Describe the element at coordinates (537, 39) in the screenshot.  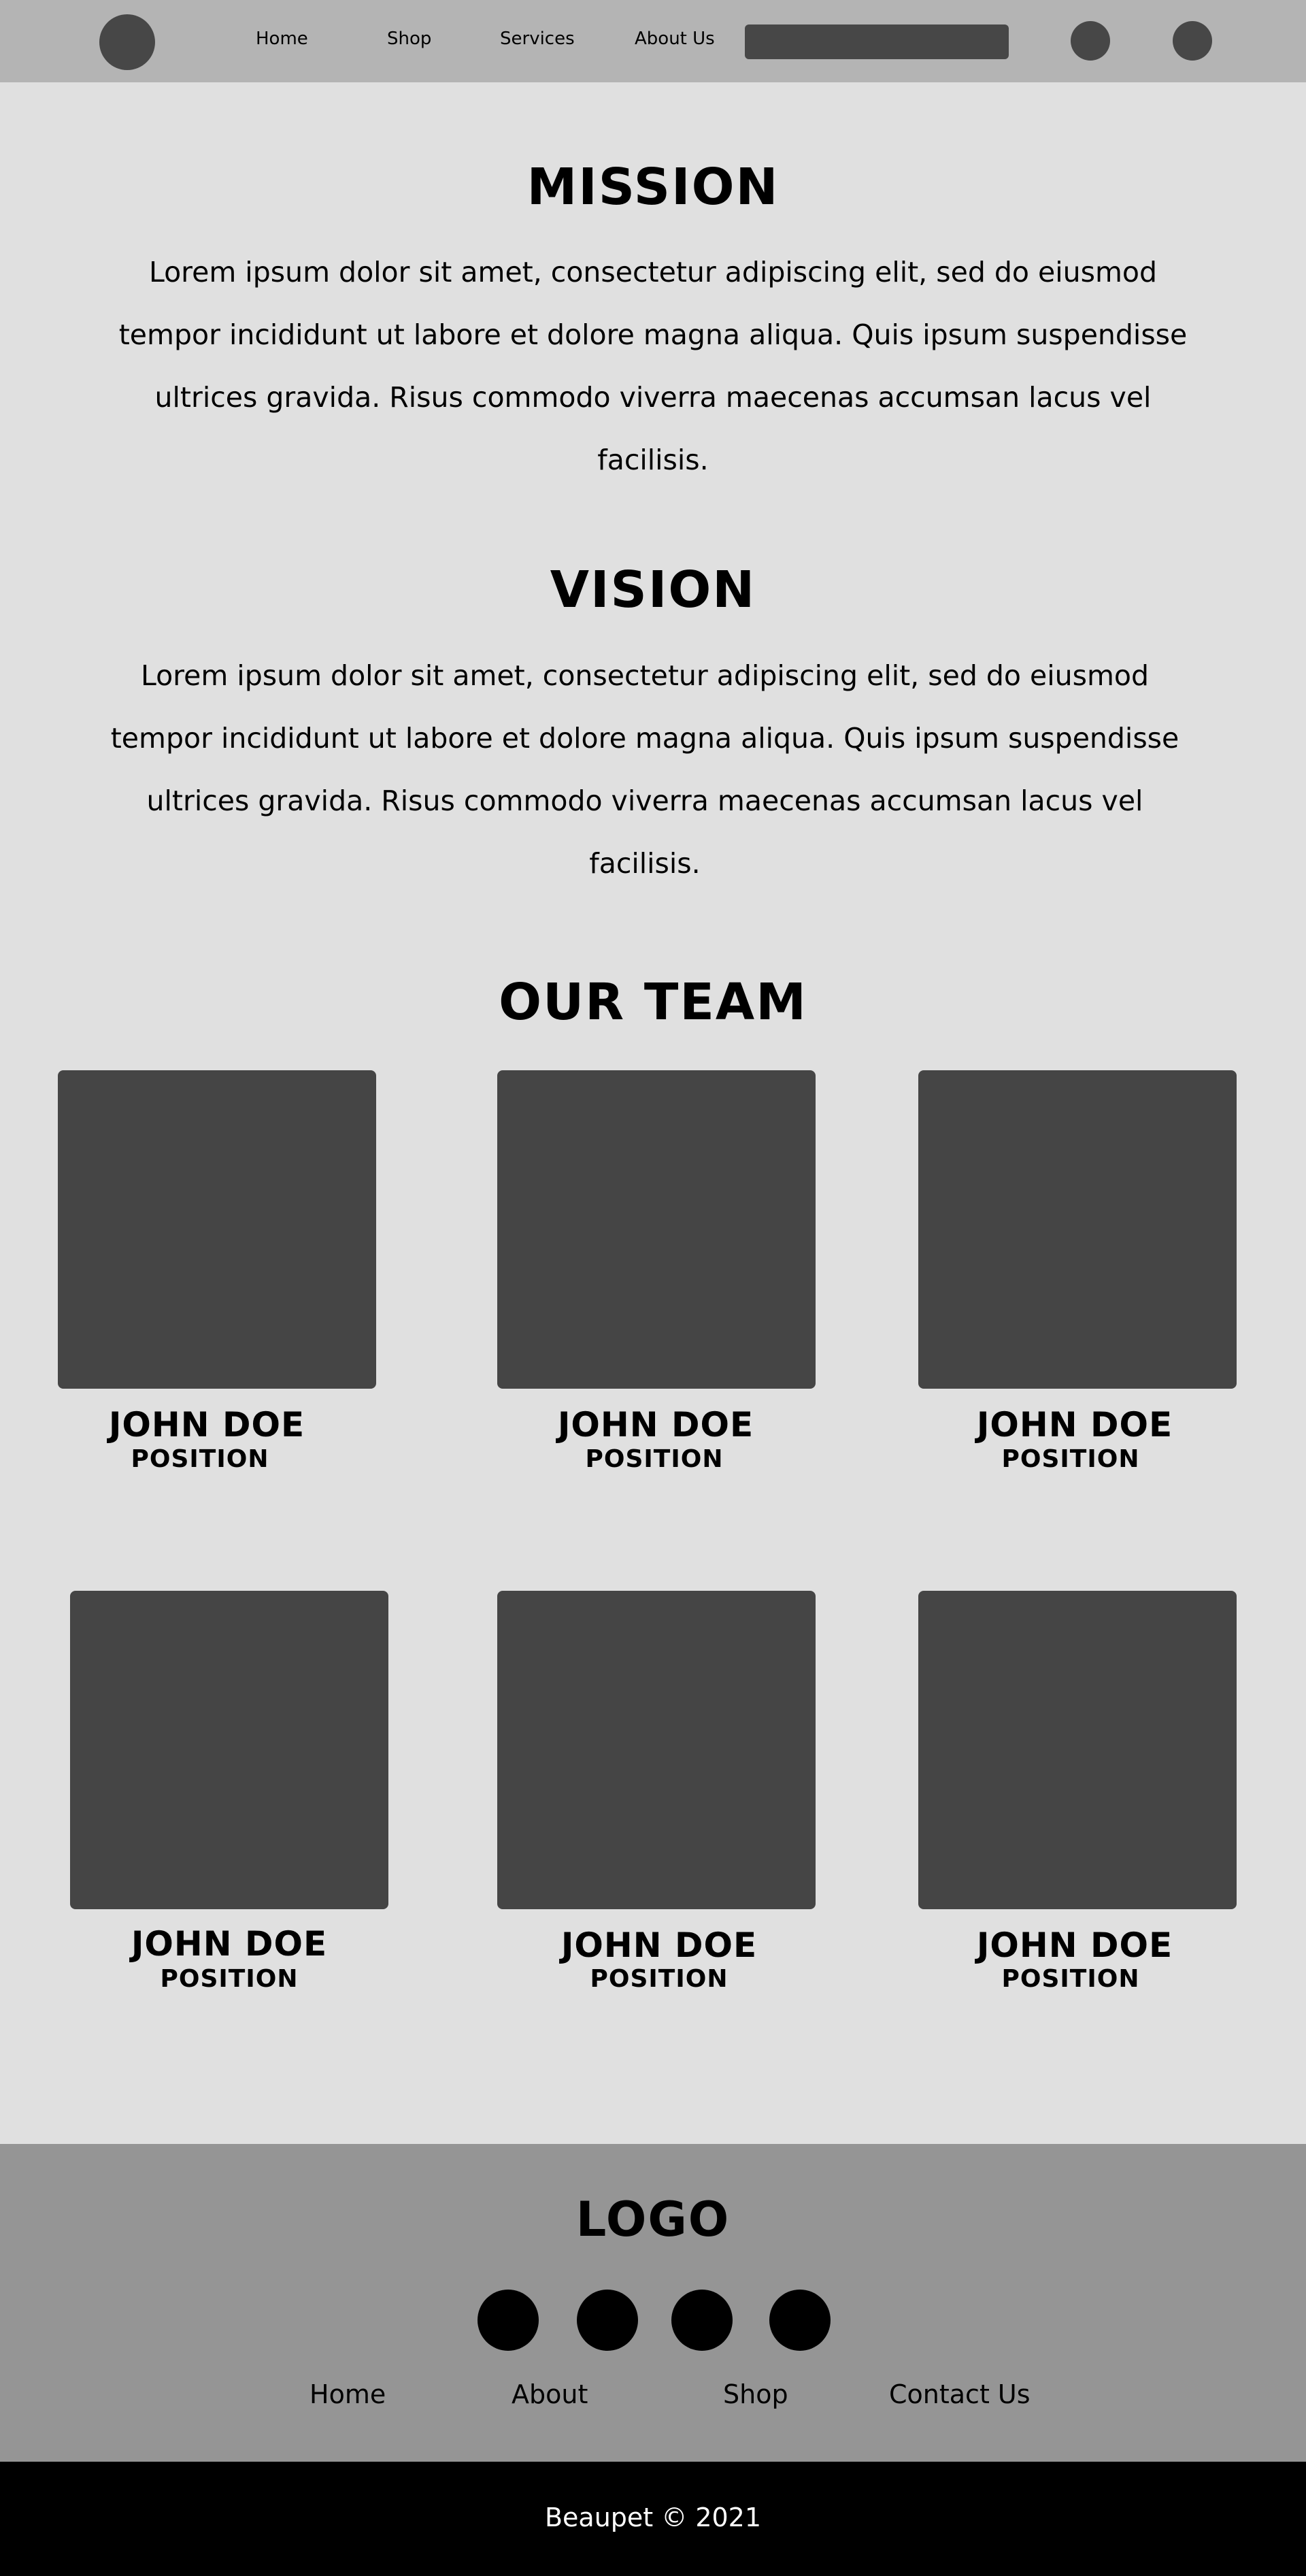
I see `nav-services: Services` at that location.